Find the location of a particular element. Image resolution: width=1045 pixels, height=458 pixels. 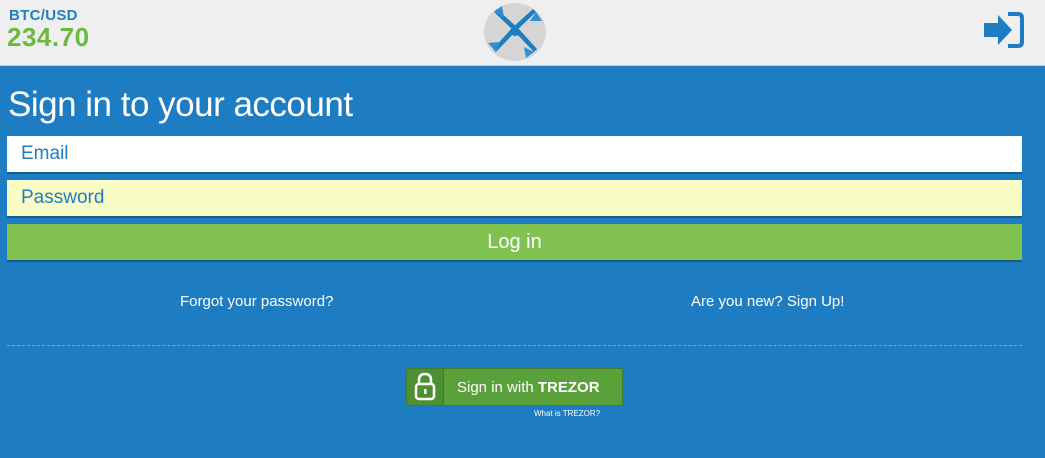

sign-in-arrow-icon is located at coordinates (1003, 30).